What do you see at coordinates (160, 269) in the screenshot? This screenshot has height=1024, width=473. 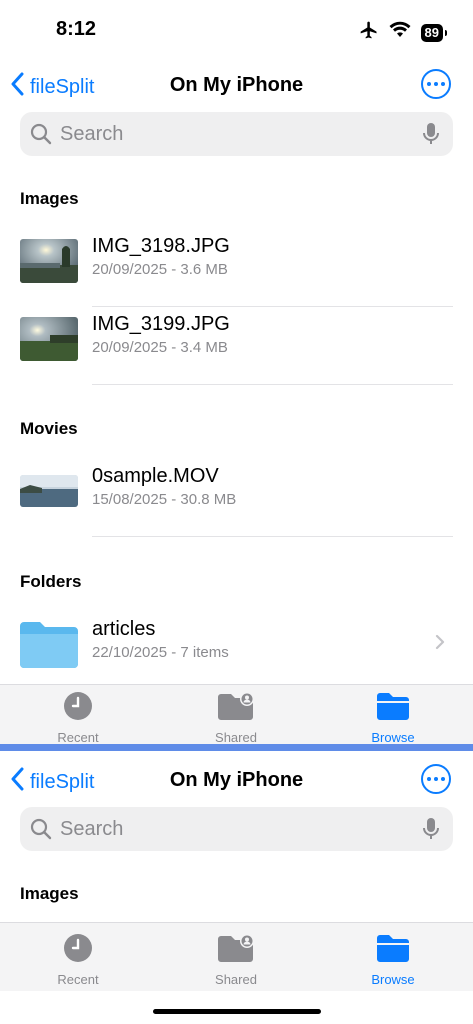 I see `file-meta: 20/09/2025 - 3.6 MB` at bounding box center [160, 269].